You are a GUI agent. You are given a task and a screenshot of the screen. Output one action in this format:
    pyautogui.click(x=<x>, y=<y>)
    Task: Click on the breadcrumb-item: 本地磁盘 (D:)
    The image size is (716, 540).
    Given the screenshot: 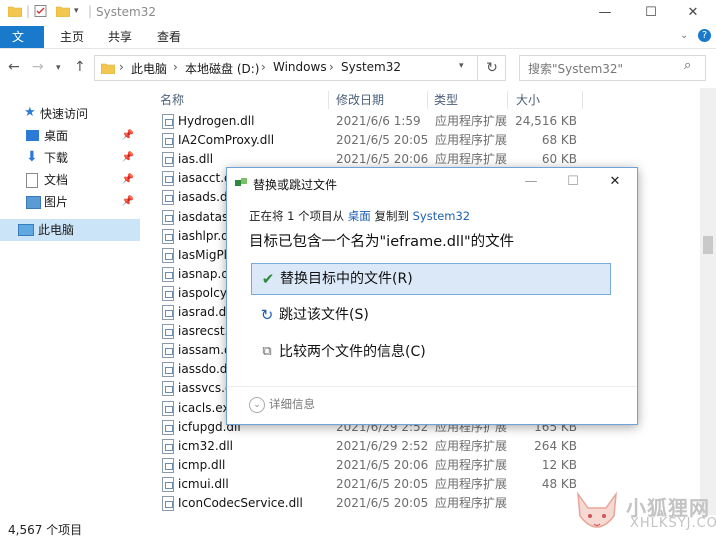 What is the action you would take?
    pyautogui.click(x=222, y=68)
    